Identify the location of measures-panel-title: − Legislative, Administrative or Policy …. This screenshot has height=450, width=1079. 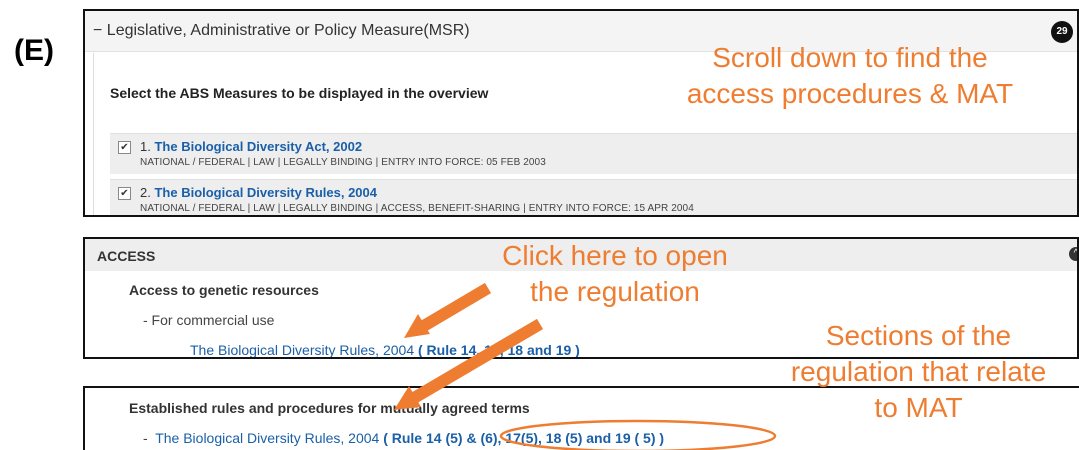
(281, 30).